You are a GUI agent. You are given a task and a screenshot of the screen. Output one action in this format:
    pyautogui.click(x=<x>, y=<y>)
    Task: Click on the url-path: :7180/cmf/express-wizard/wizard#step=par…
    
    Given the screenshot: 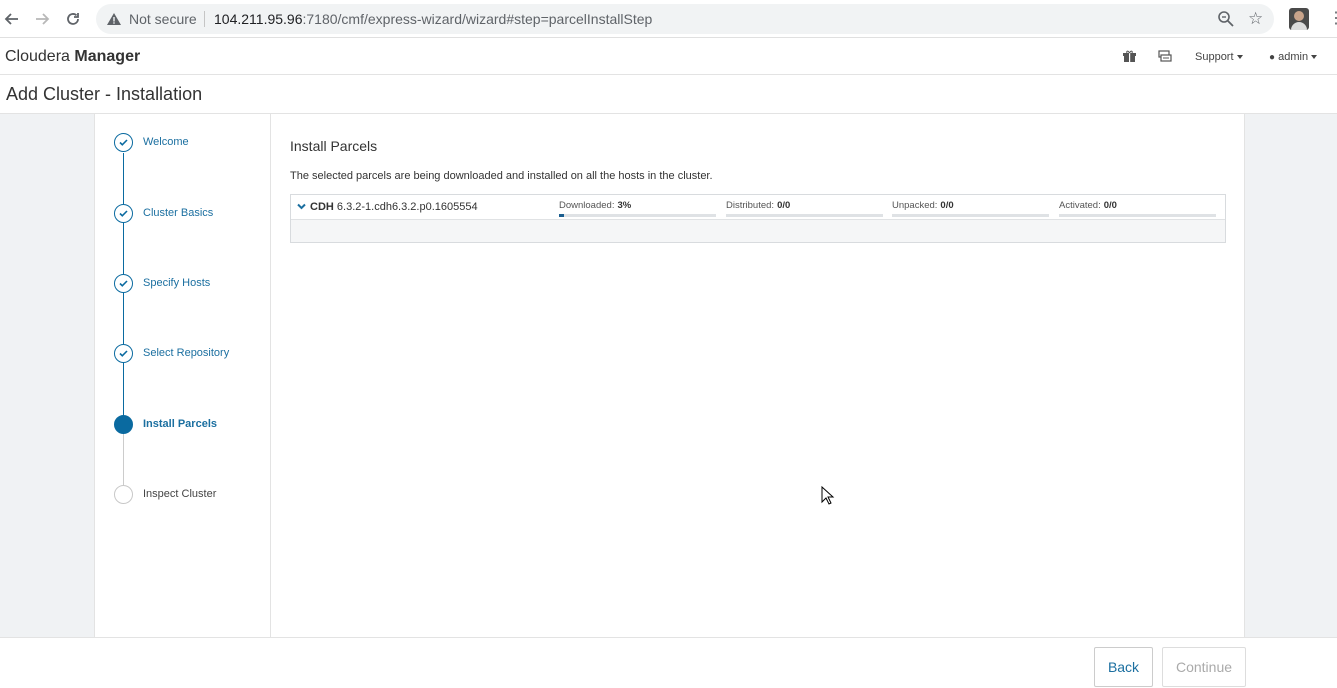 What is the action you would take?
    pyautogui.click(x=477, y=19)
    